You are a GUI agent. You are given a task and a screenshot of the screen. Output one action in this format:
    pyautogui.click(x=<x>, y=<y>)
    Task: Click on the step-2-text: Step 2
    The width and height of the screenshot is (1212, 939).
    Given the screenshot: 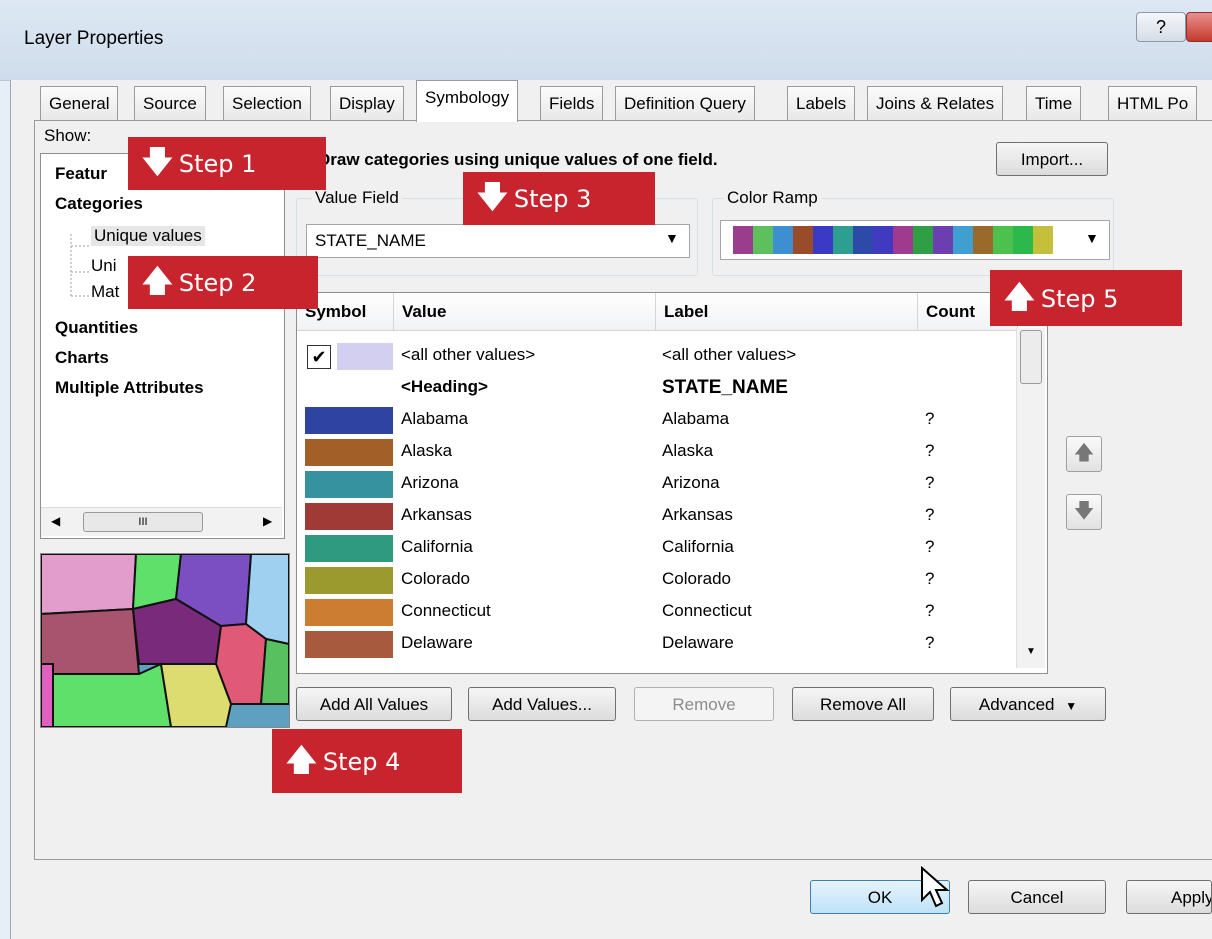 What is the action you would take?
    pyautogui.click(x=217, y=283)
    